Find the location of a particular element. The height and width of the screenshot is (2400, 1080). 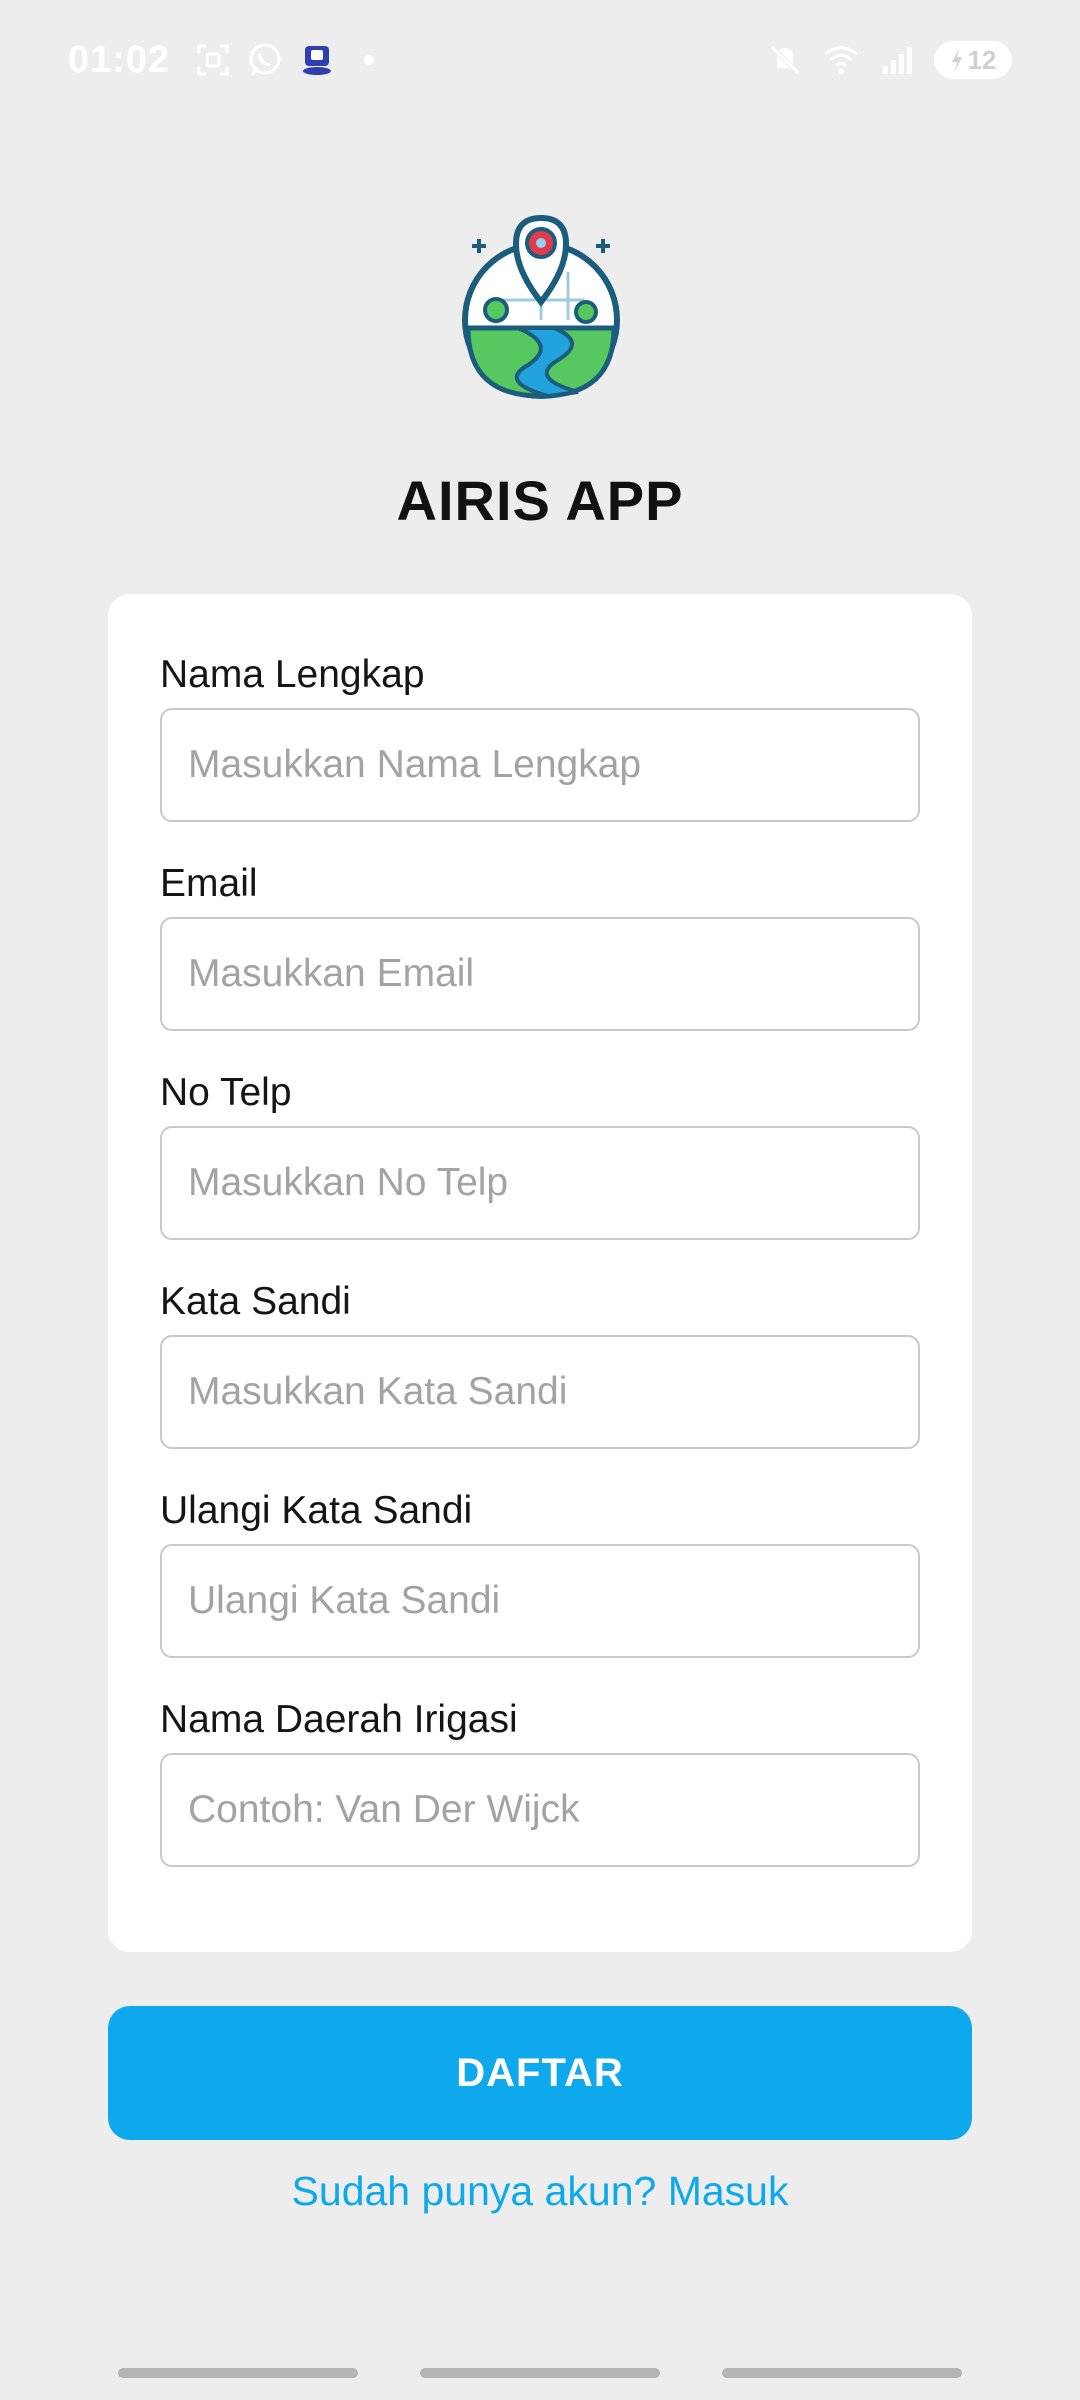

full-name-input is located at coordinates (540, 765).